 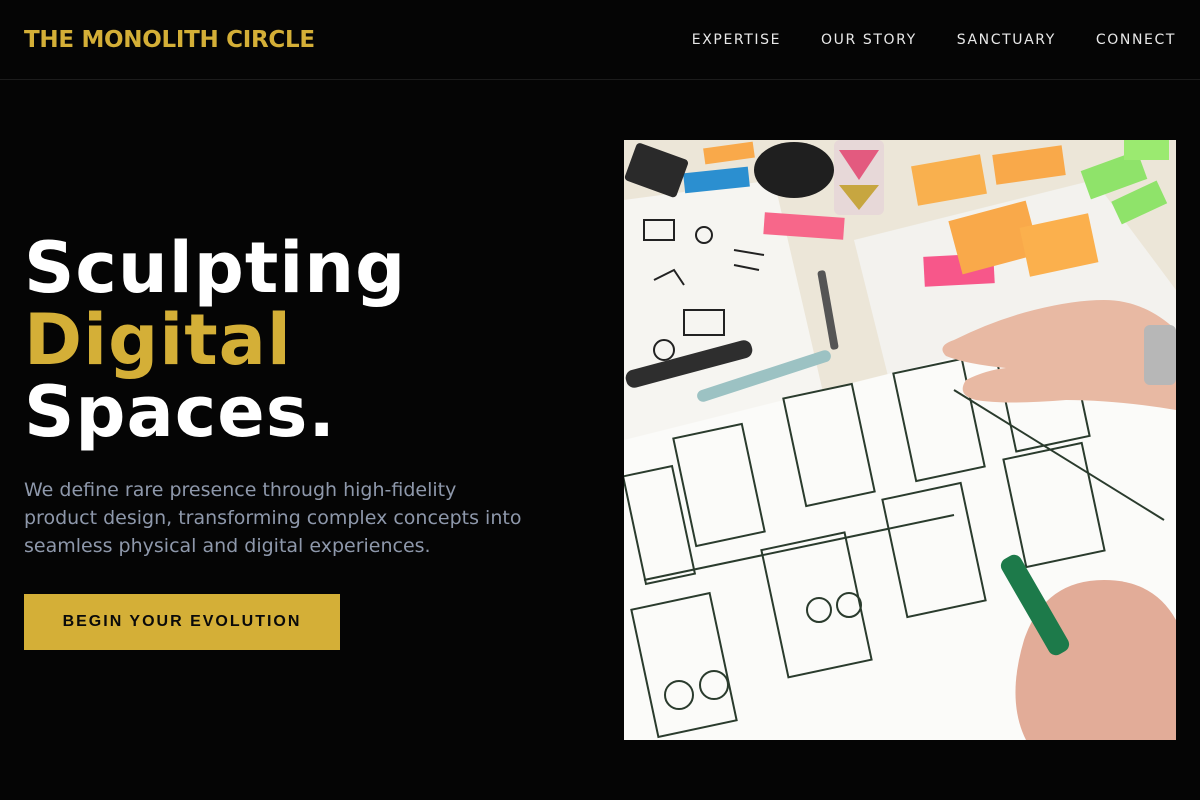 What do you see at coordinates (304, 340) in the screenshot?
I see `hero-headline: Sculpting Digital Spaces.` at bounding box center [304, 340].